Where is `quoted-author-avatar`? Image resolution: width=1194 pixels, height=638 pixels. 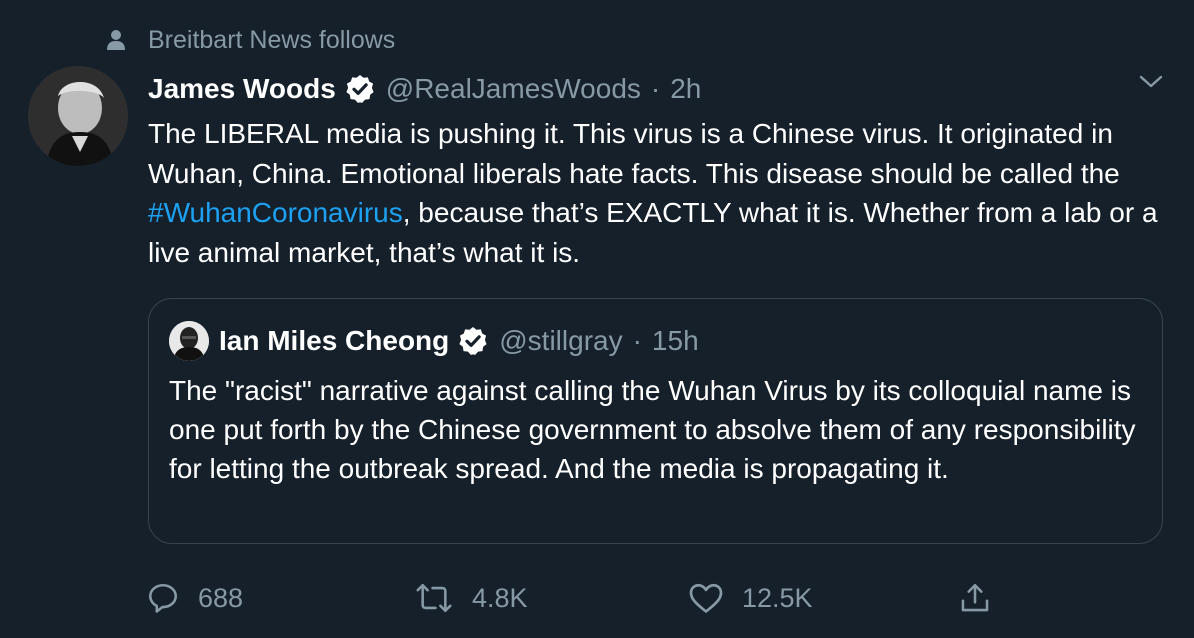
quoted-author-avatar is located at coordinates (189, 341).